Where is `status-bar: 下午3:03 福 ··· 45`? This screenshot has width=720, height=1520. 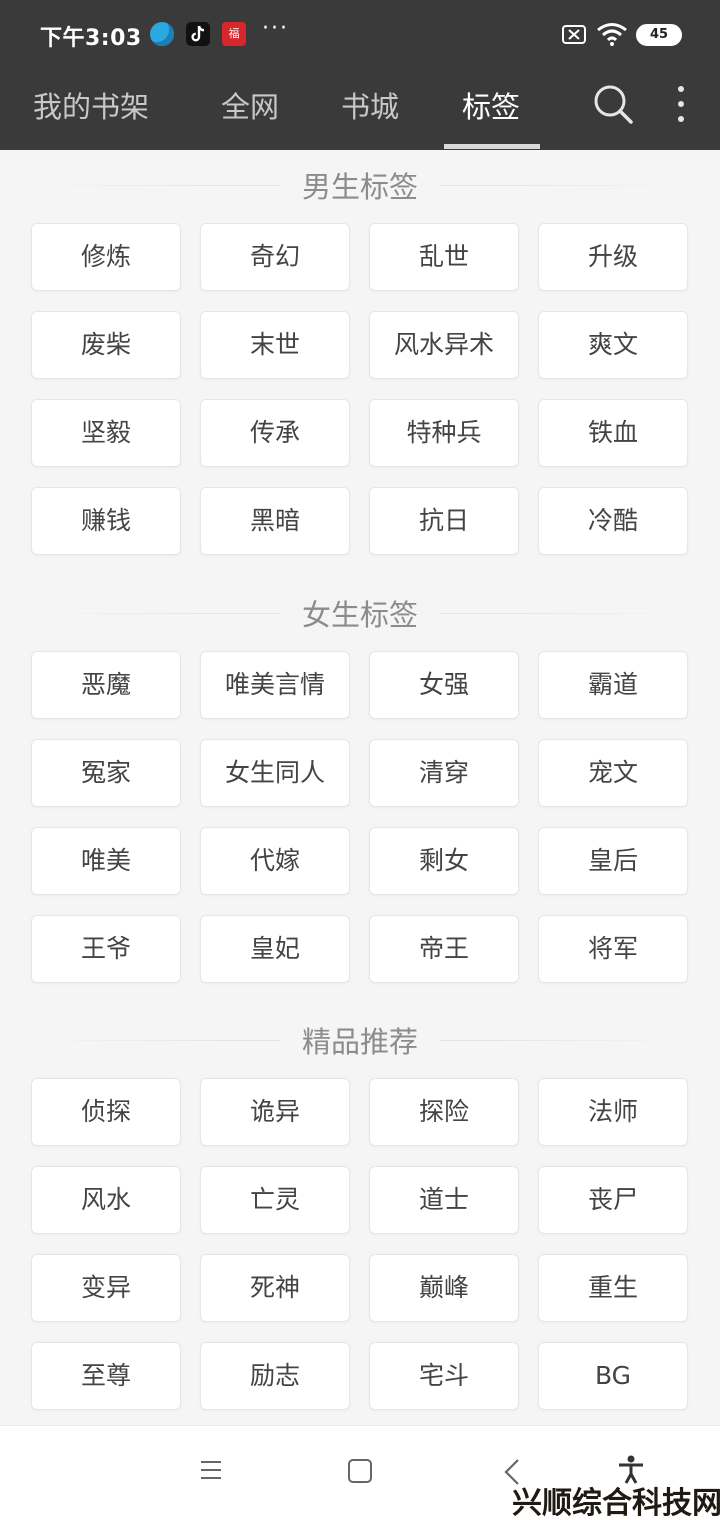
status-bar: 下午3:03 福 ··· 45 is located at coordinates (360, 33).